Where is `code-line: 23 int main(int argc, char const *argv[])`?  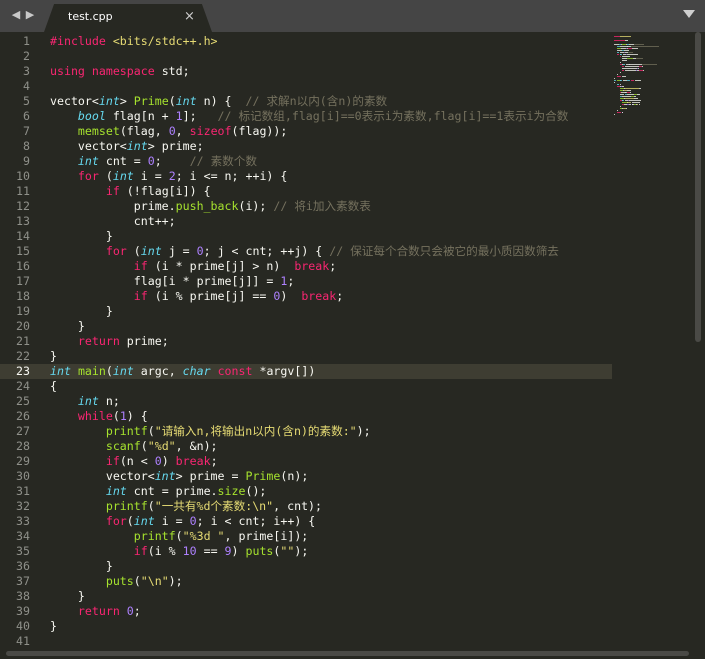
code-line: 23 int main(int argc, char const *argv[]) is located at coordinates (306, 371).